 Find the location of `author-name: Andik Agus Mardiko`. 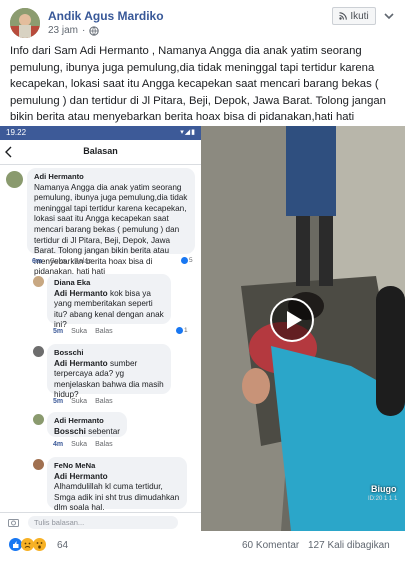

author-name: Andik Agus Mardiko is located at coordinates (106, 16).